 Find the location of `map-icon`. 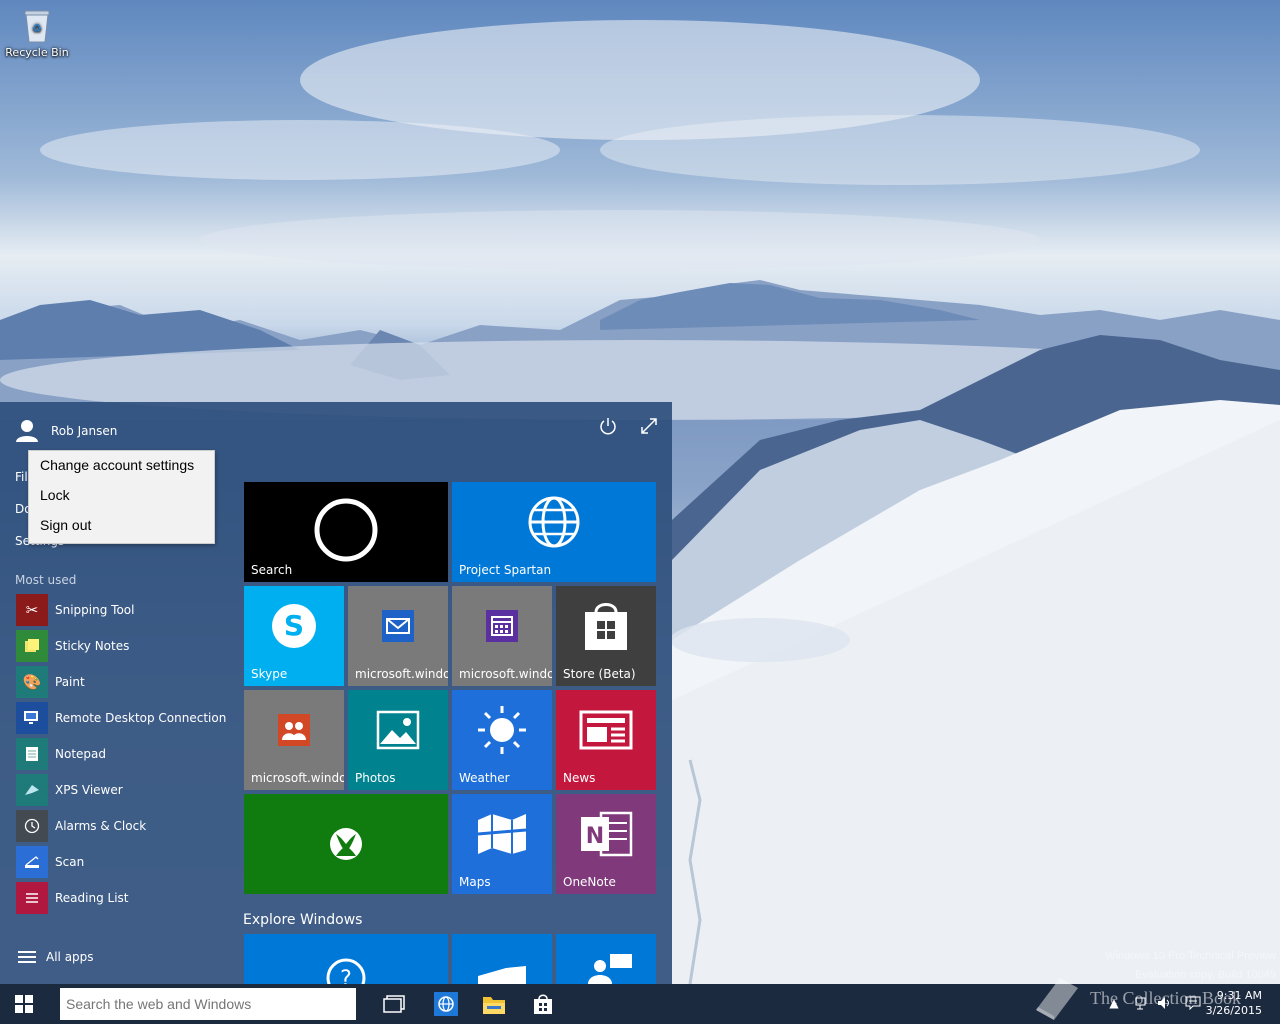

map-icon is located at coordinates (502, 834).